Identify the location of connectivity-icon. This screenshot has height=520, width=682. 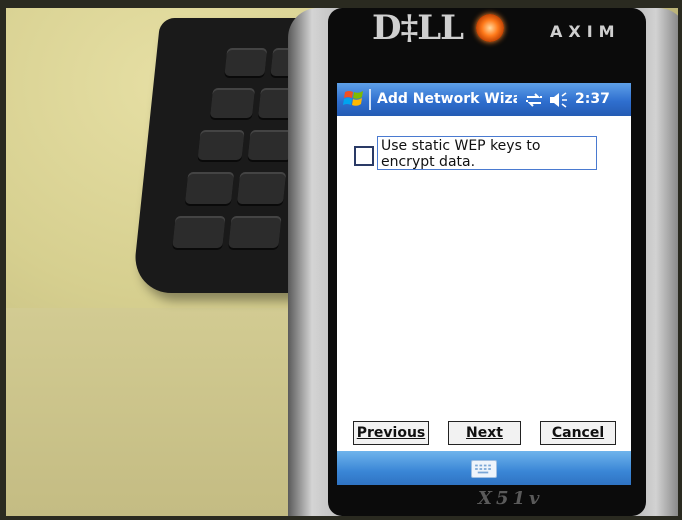
(534, 100).